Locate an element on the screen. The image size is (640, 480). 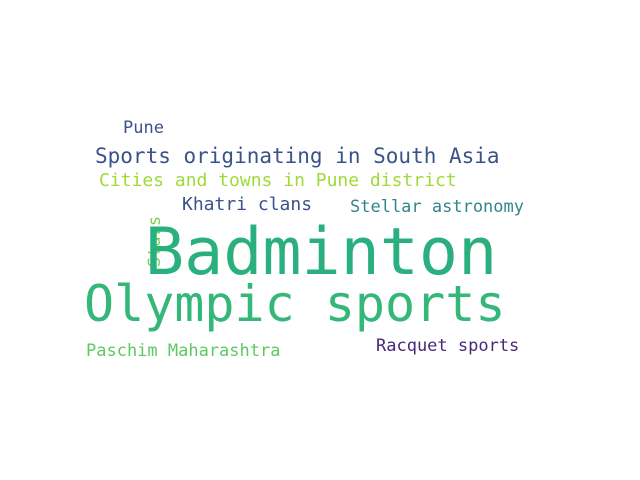
word-pune: Pune is located at coordinates (143, 128).